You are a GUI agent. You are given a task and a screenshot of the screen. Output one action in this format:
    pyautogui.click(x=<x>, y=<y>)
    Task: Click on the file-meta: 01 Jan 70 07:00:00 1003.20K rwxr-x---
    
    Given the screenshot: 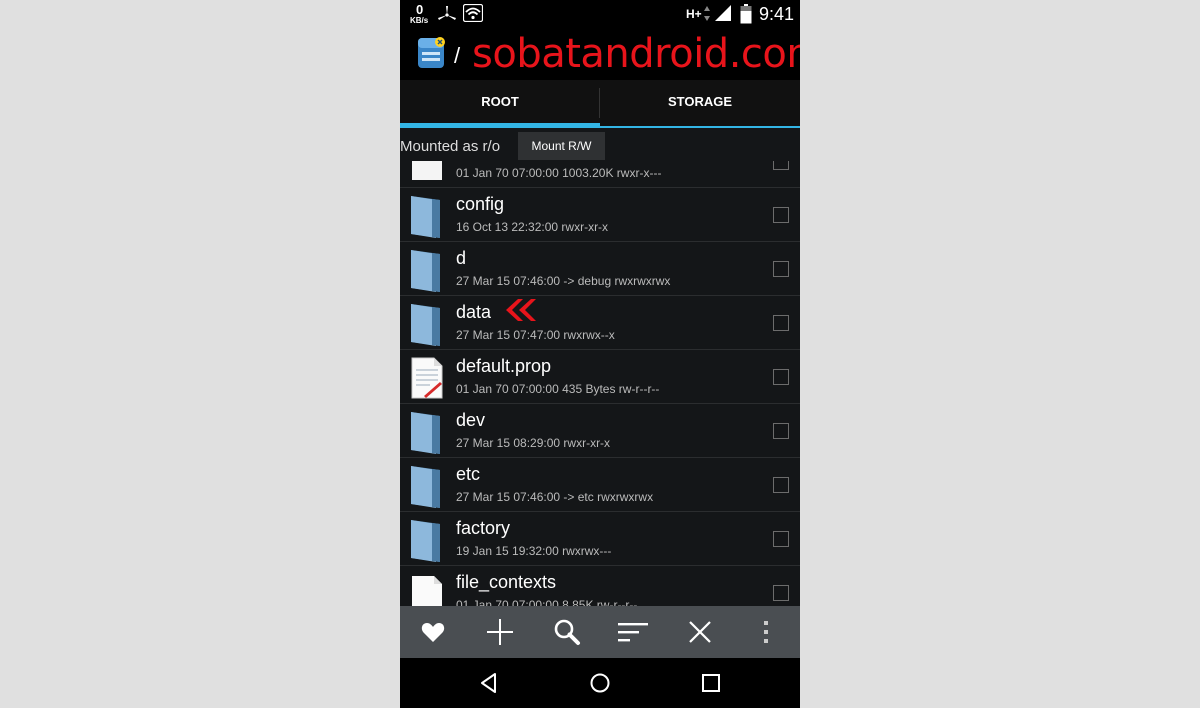 What is the action you would take?
    pyautogui.click(x=559, y=173)
    